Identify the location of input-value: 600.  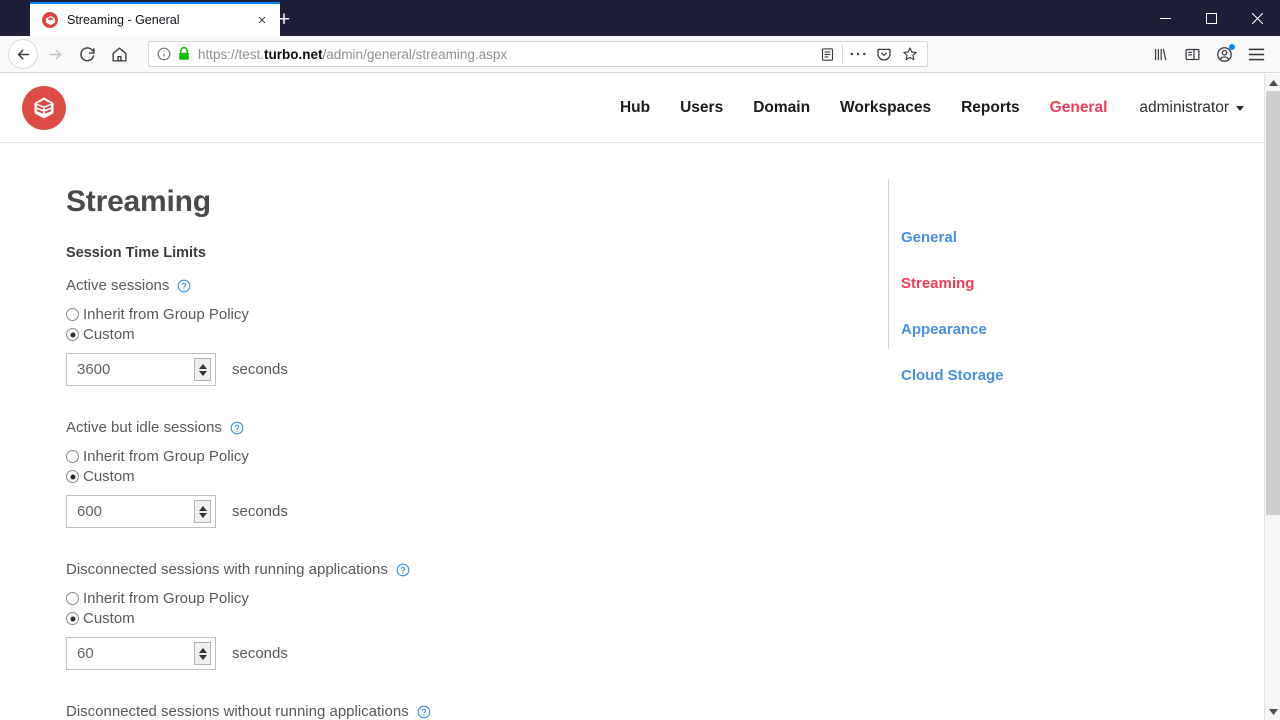
(90, 511).